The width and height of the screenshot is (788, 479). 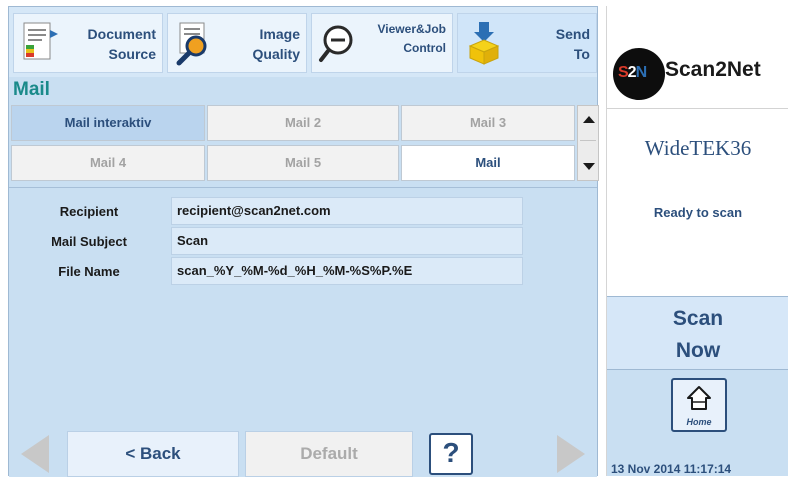 What do you see at coordinates (488, 163) in the screenshot?
I see `tab-mail: Mail` at bounding box center [488, 163].